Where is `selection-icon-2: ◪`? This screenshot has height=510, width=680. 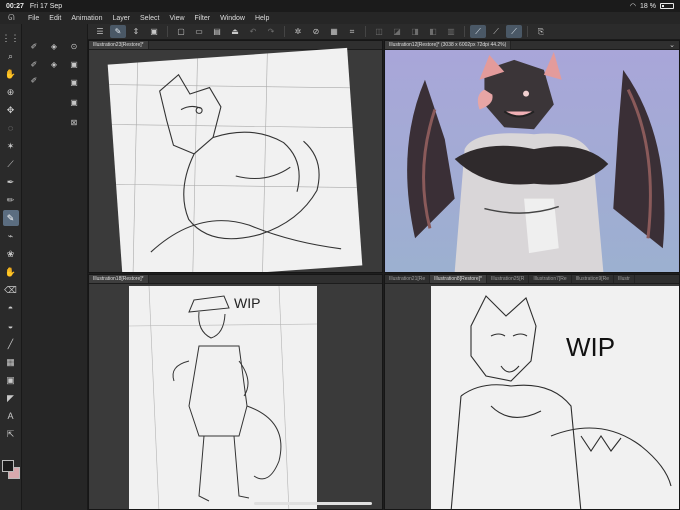
selection-icon-2: ◪ is located at coordinates (397, 31).